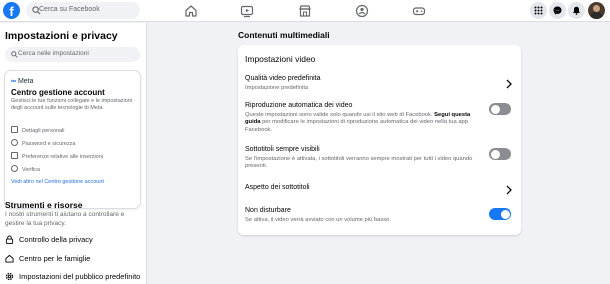  I want to click on account-item-personal-details: Dettagli personali, so click(38, 130).